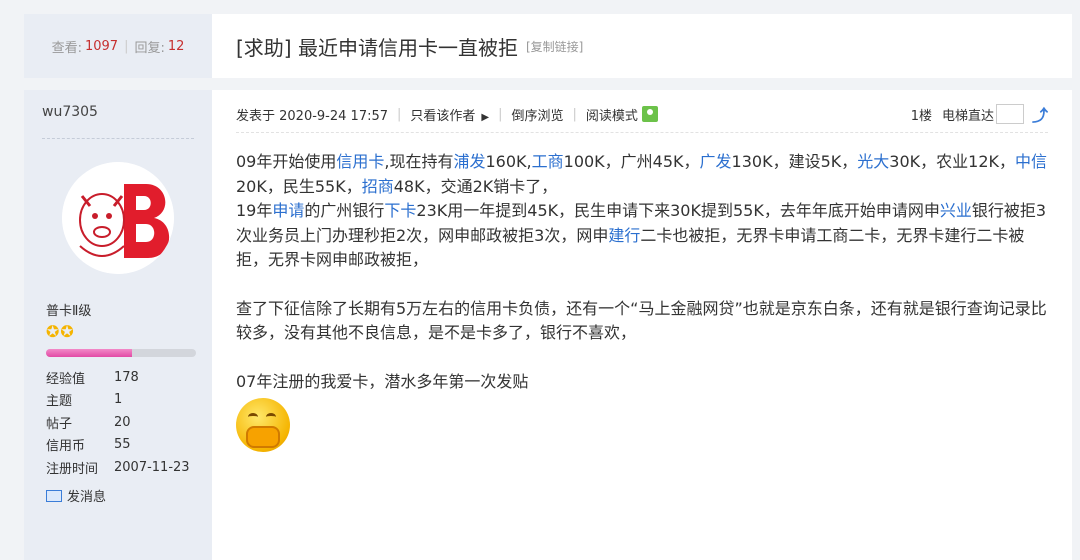 This screenshot has width=1080, height=560. What do you see at coordinates (254, 210) in the screenshot?
I see `text: 19年` at bounding box center [254, 210].